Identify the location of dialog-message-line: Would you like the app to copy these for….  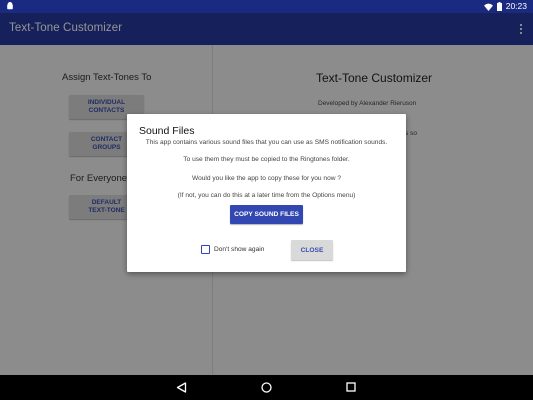
(266, 178).